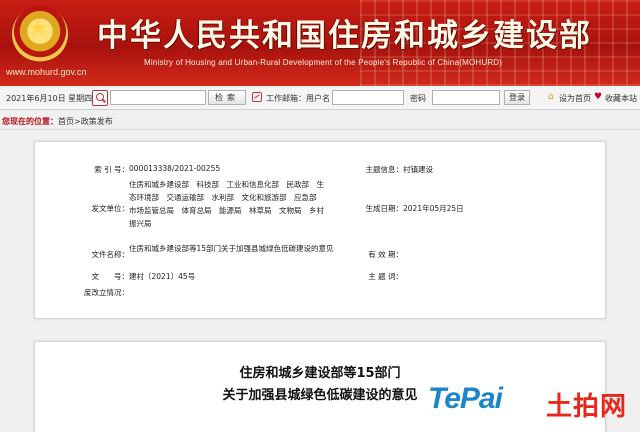  What do you see at coordinates (111, 169) in the screenshot?
I see `index-label: 索 引 号：` at bounding box center [111, 169].